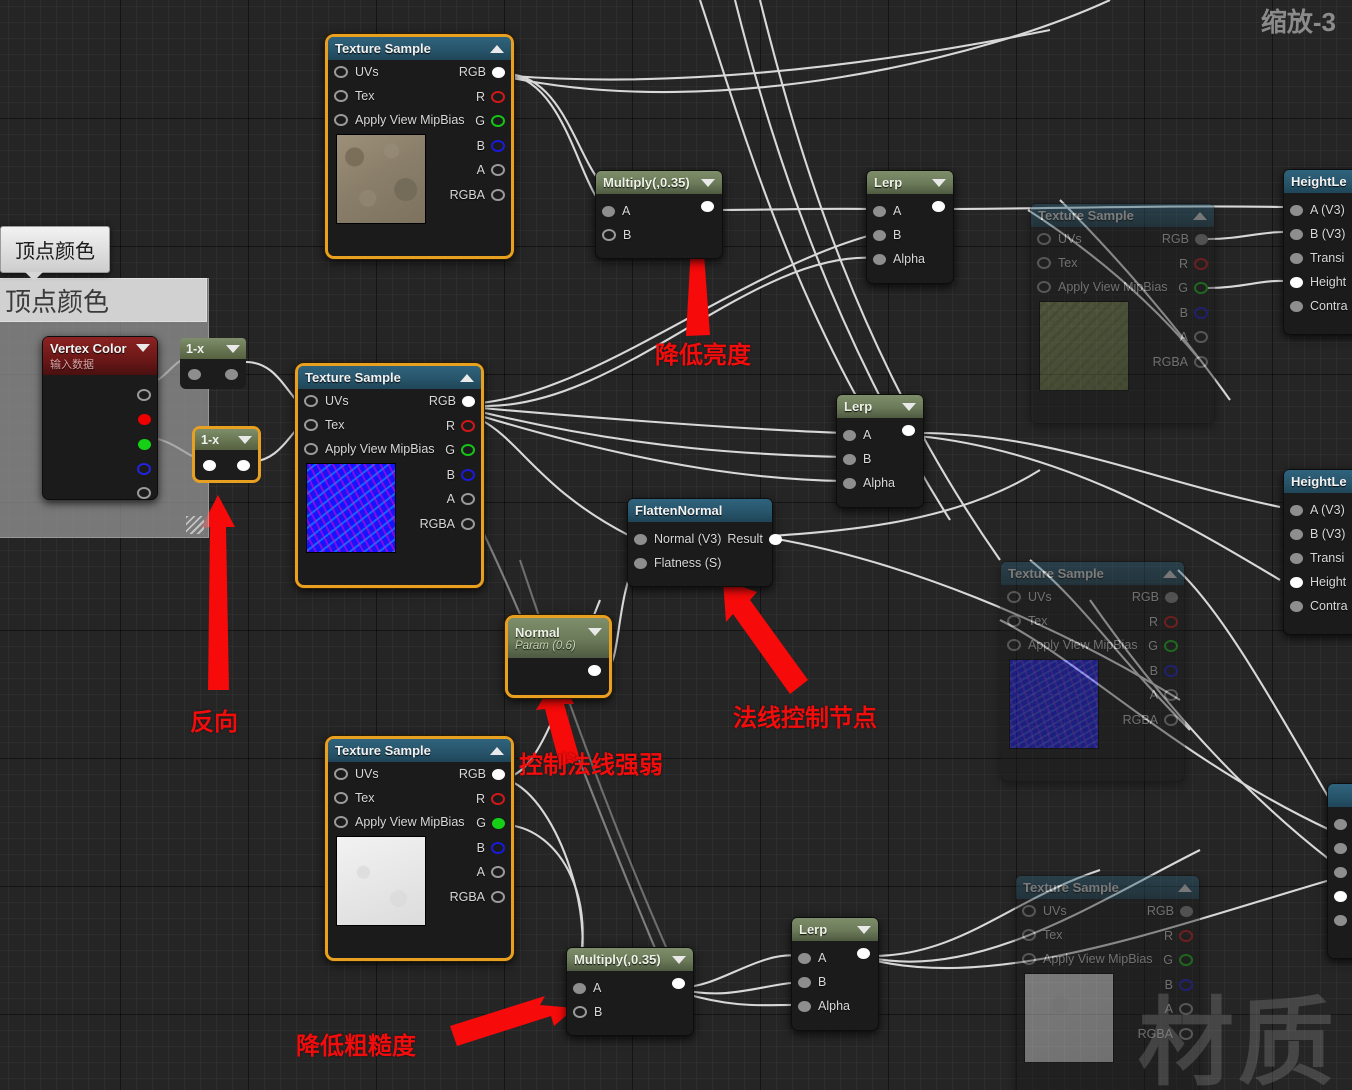  What do you see at coordinates (880, 451) in the screenshot?
I see `node-lerp-normal: Lerp A B Alpha` at bounding box center [880, 451].